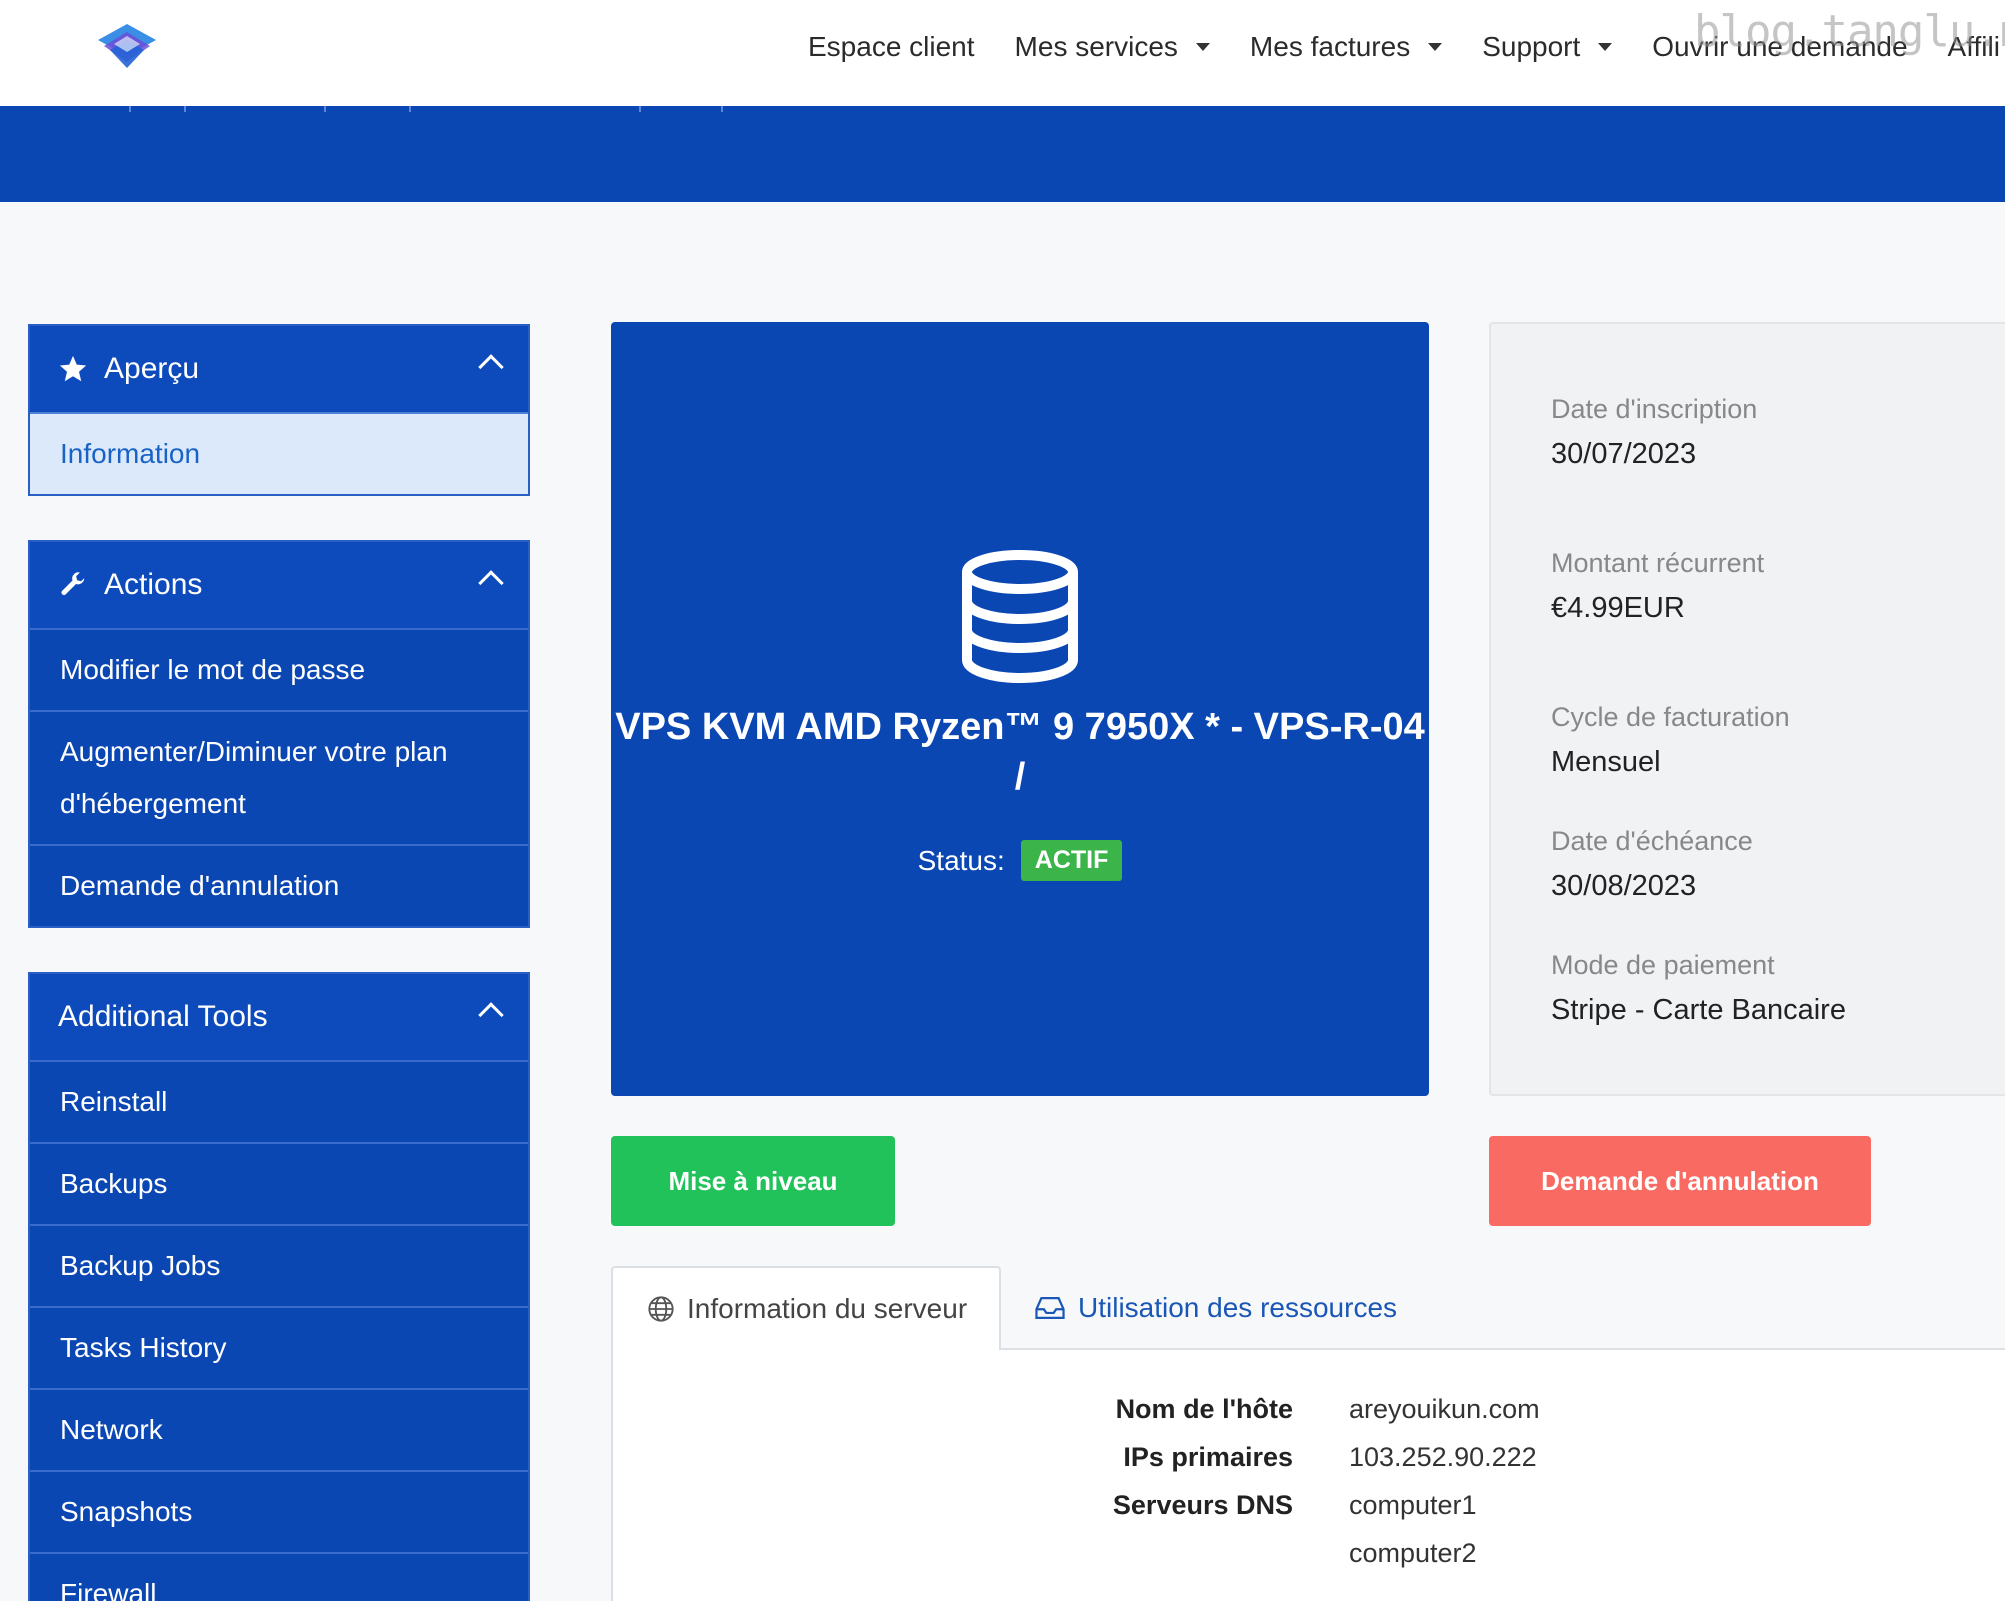 Image resolution: width=2005 pixels, height=1601 pixels. What do you see at coordinates (1413, 1553) in the screenshot?
I see `dns-server-2: computer2` at bounding box center [1413, 1553].